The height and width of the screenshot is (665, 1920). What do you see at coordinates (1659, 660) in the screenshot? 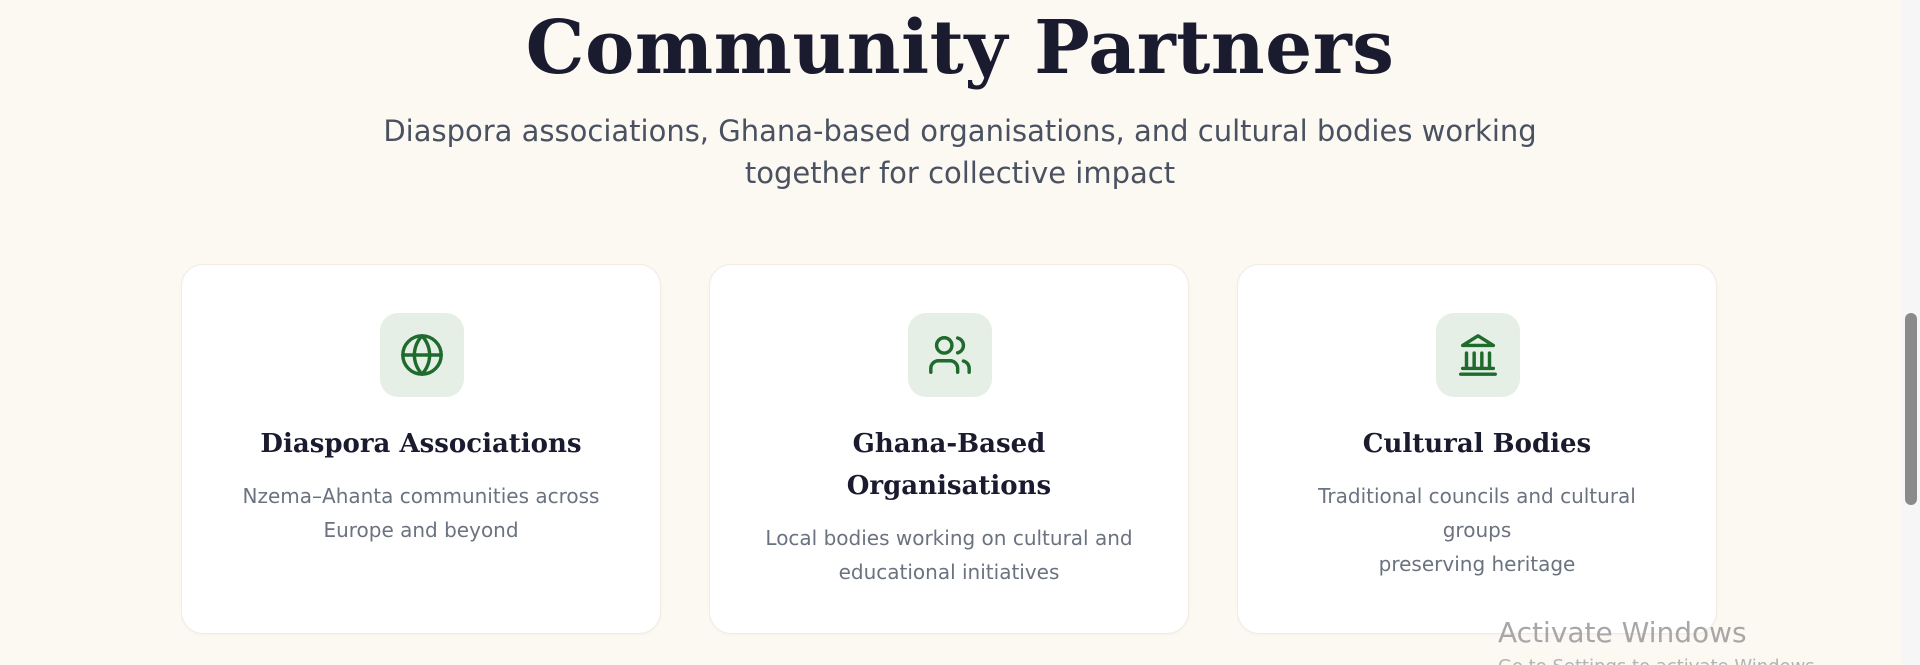
I see `activate-windows-subtext: Go to Settings to activate Windows.` at bounding box center [1659, 660].